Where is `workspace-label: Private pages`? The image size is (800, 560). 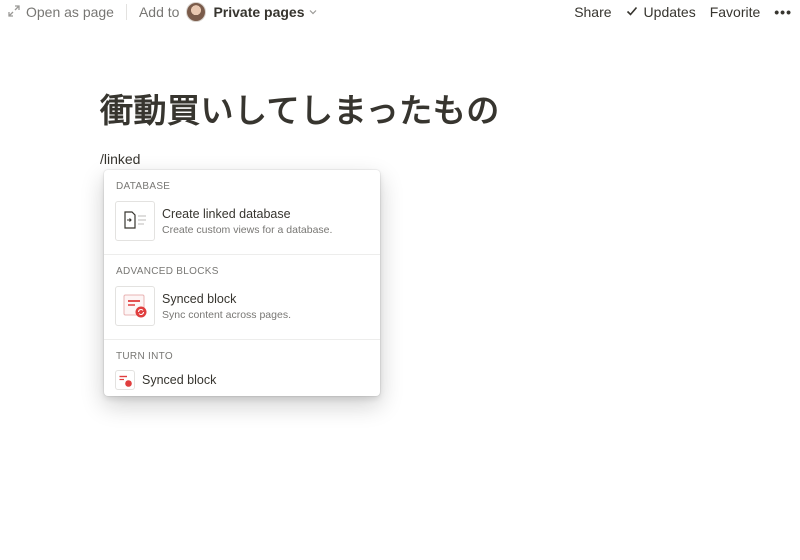 workspace-label: Private pages is located at coordinates (259, 12).